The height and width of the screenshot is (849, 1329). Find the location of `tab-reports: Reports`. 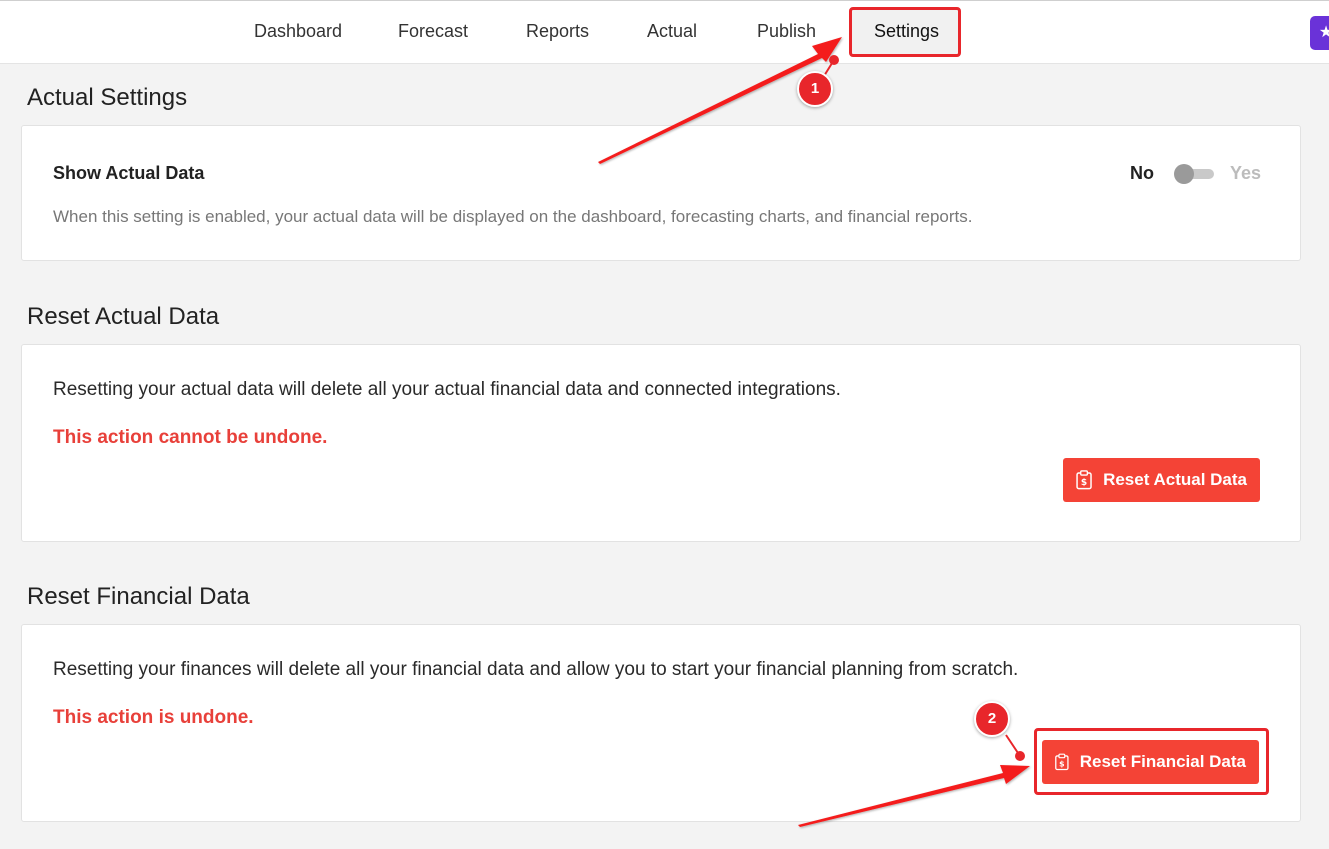

tab-reports: Reports is located at coordinates (557, 31).